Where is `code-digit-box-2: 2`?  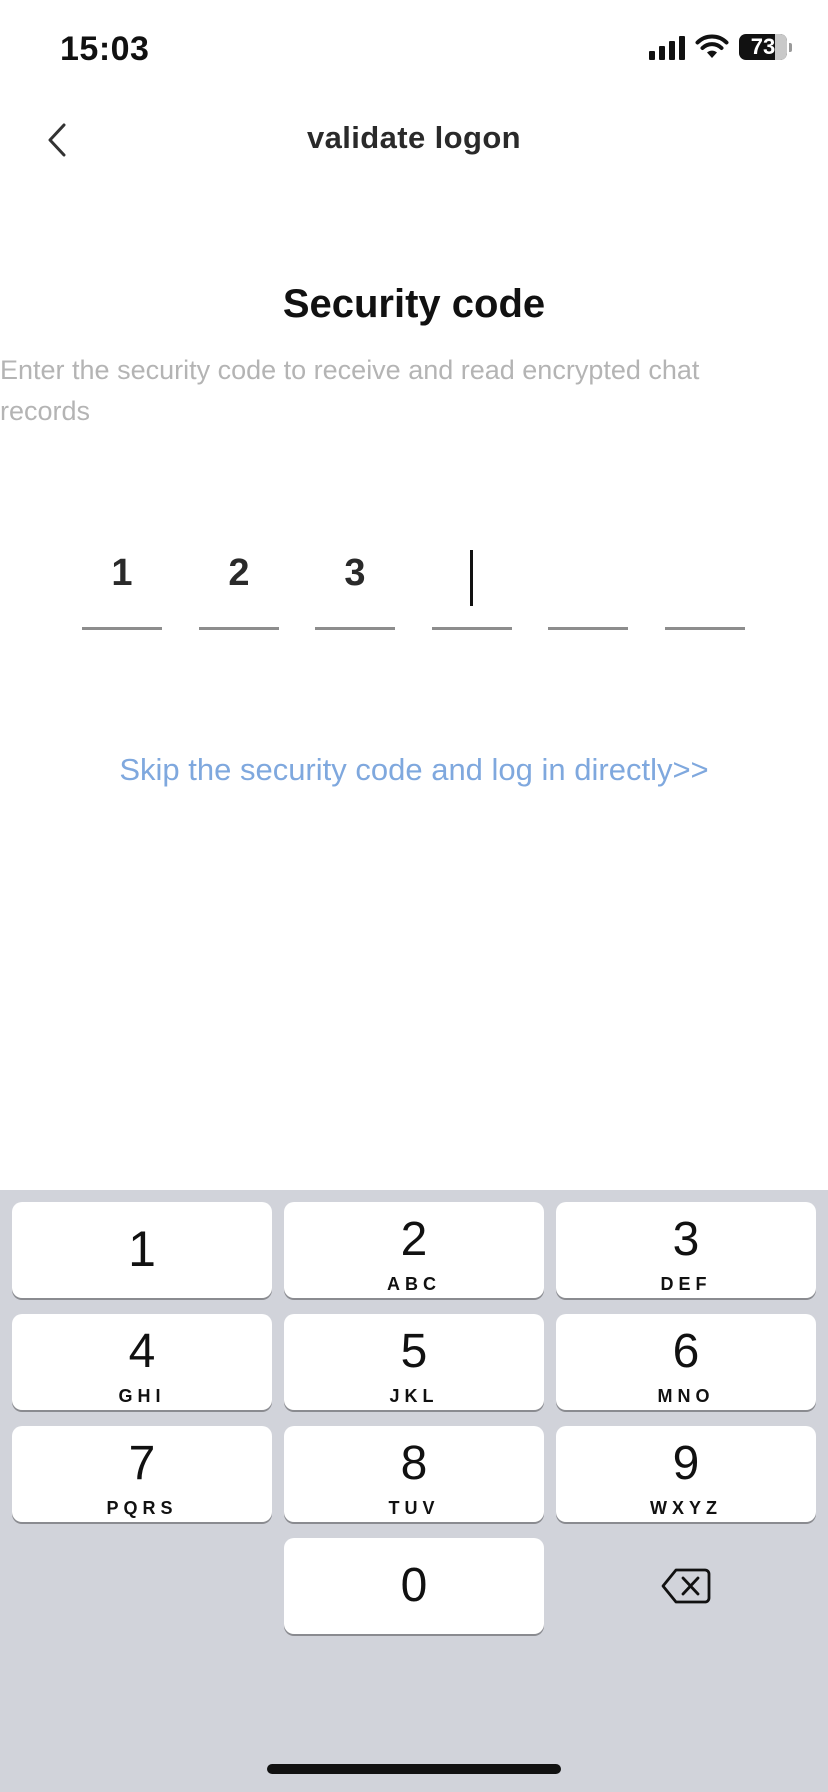
code-digit-box-2: 2 is located at coordinates (239, 585).